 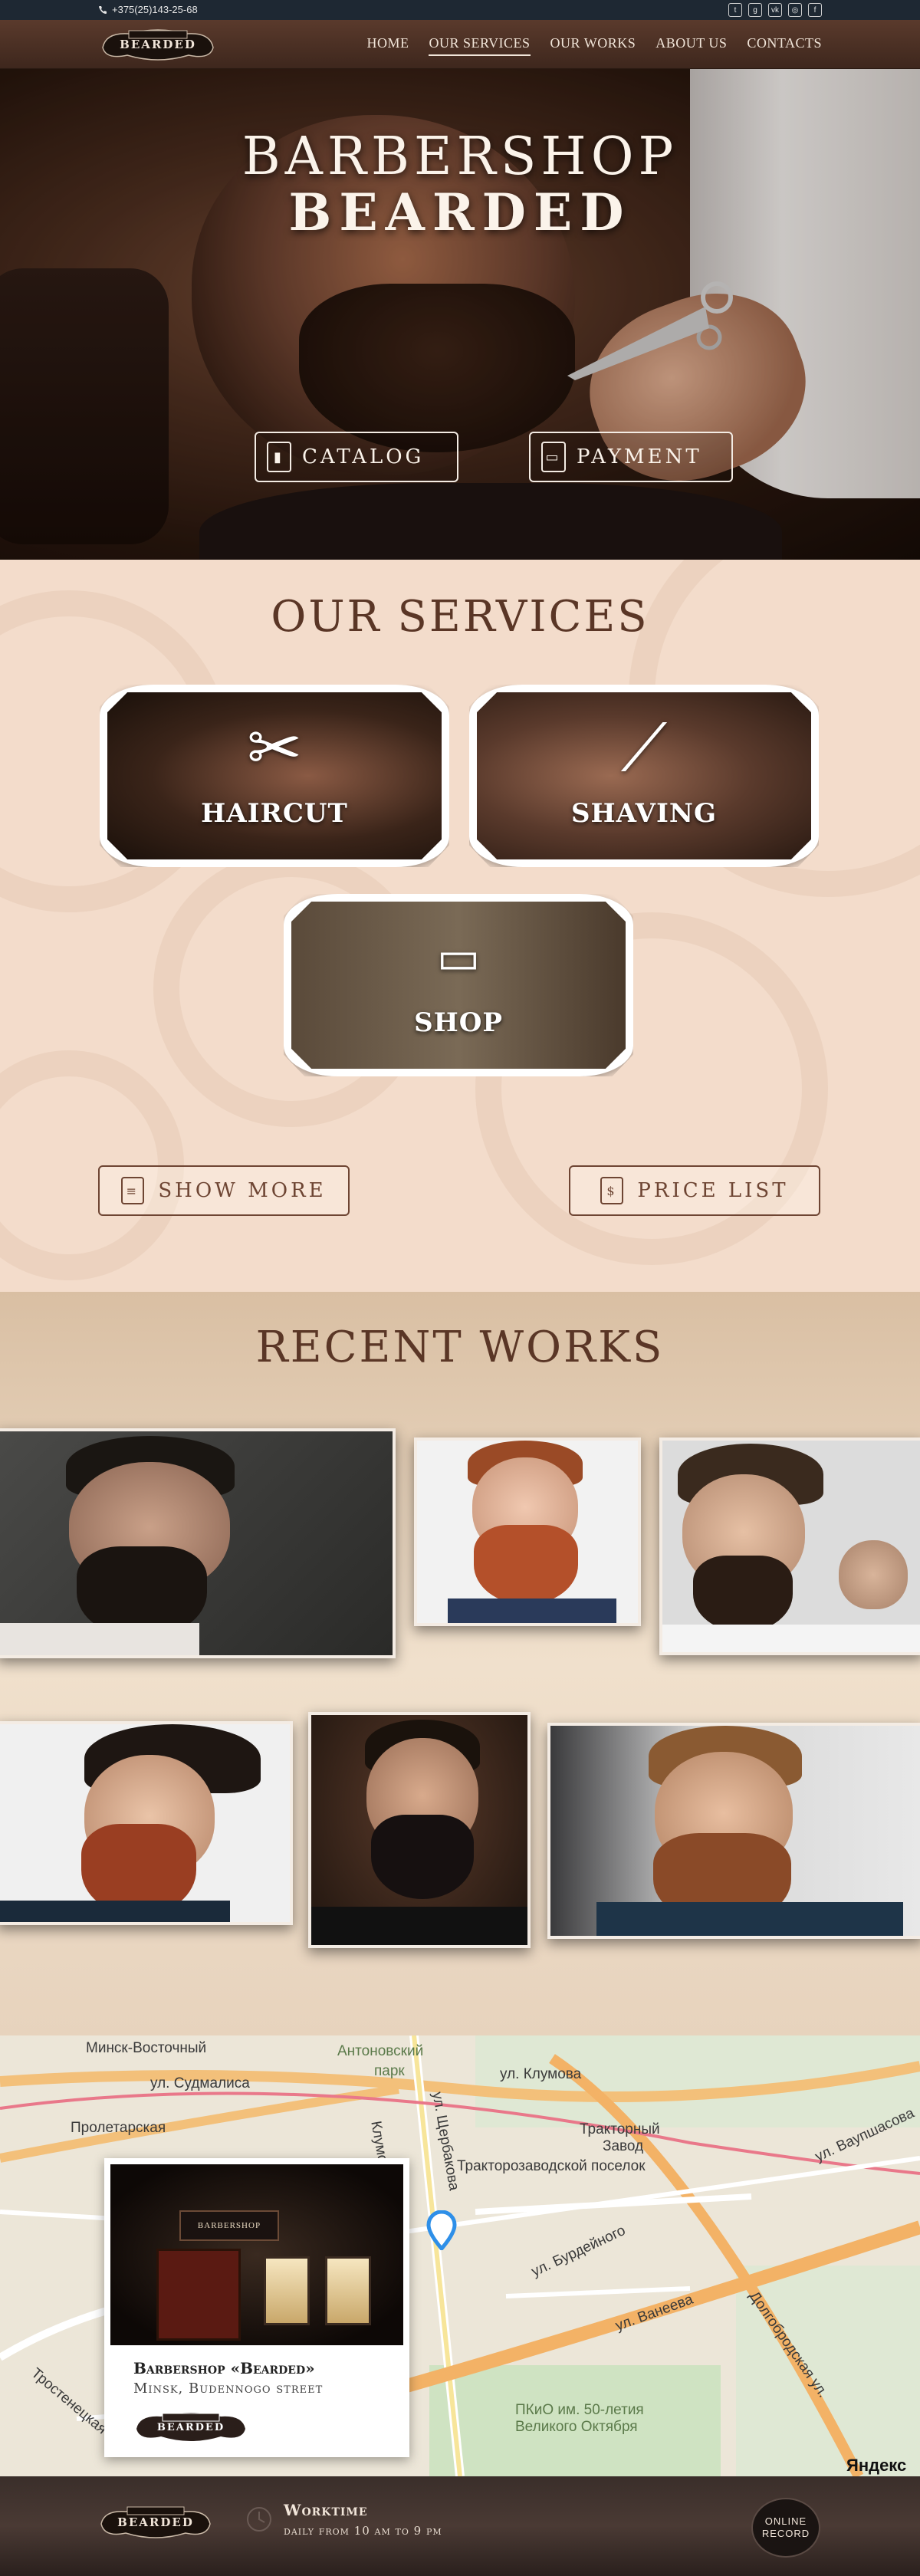 I want to click on service-tile-label: SHAVING, so click(x=644, y=814).